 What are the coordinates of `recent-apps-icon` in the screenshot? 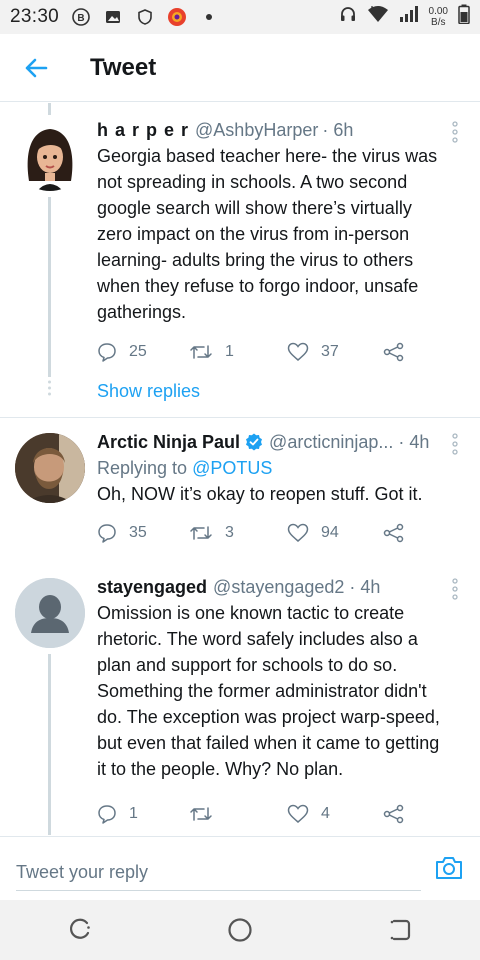 It's located at (79, 928).